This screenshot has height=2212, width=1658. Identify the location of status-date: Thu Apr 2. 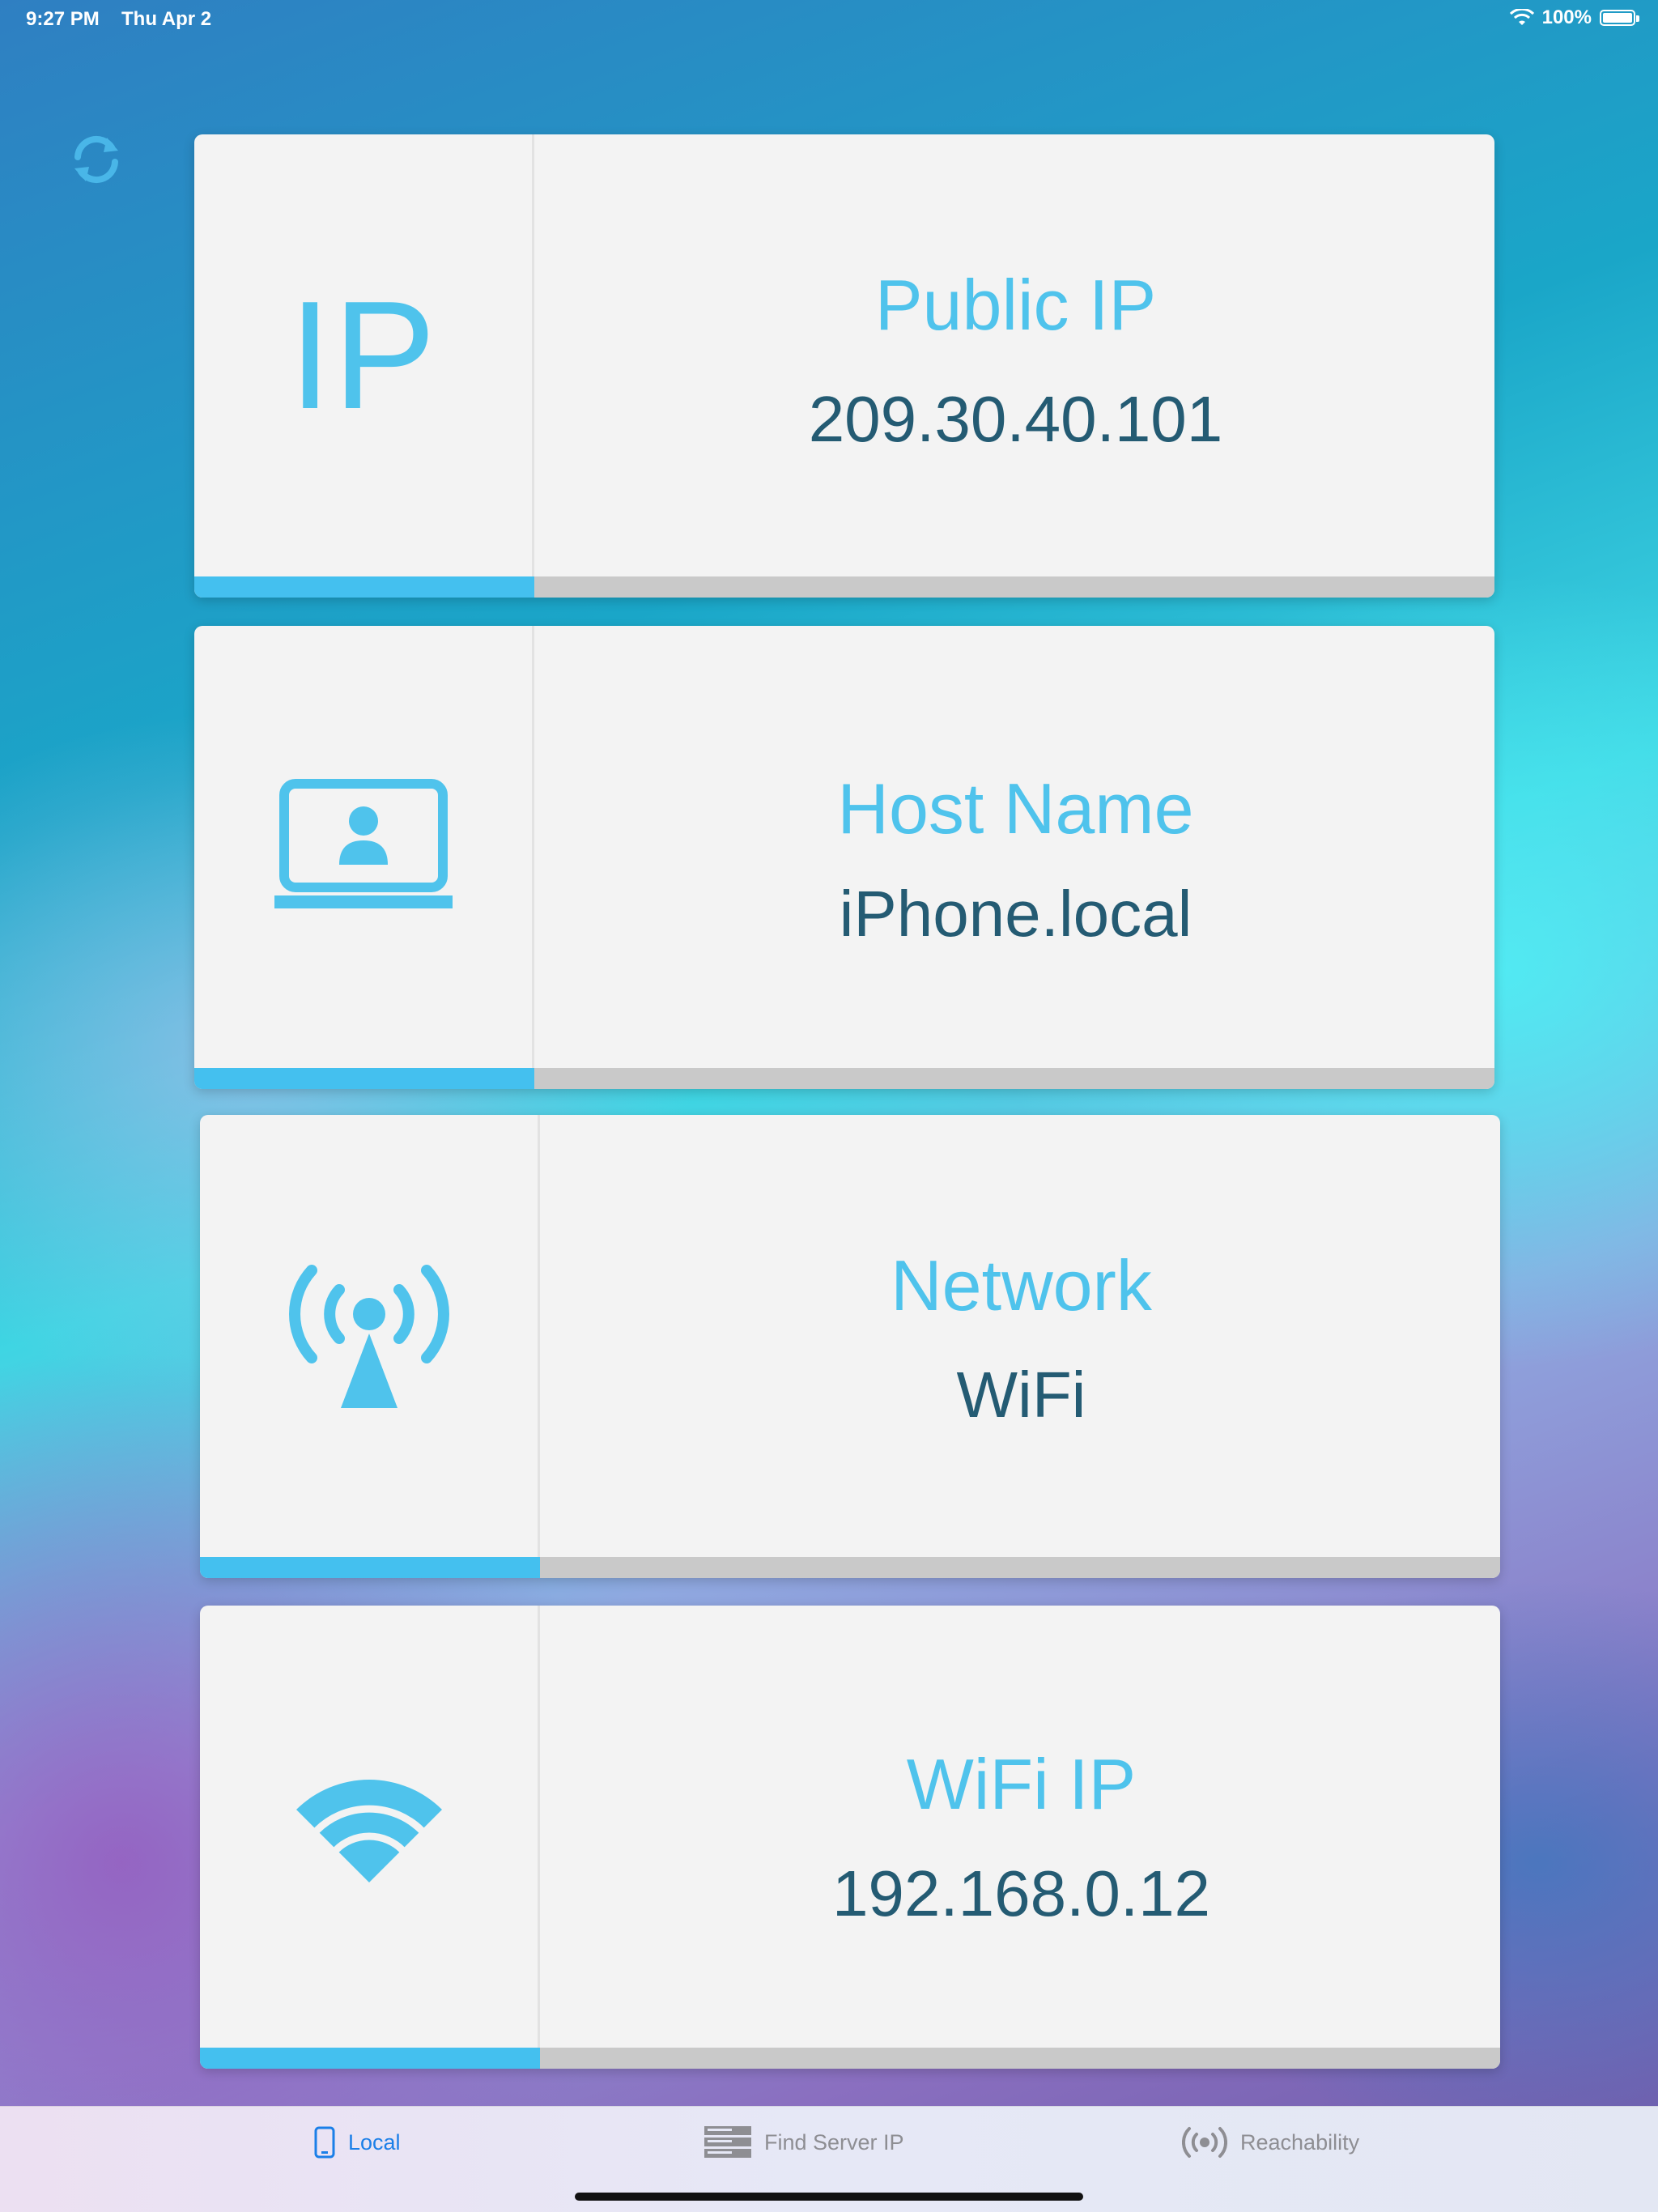
(166, 19).